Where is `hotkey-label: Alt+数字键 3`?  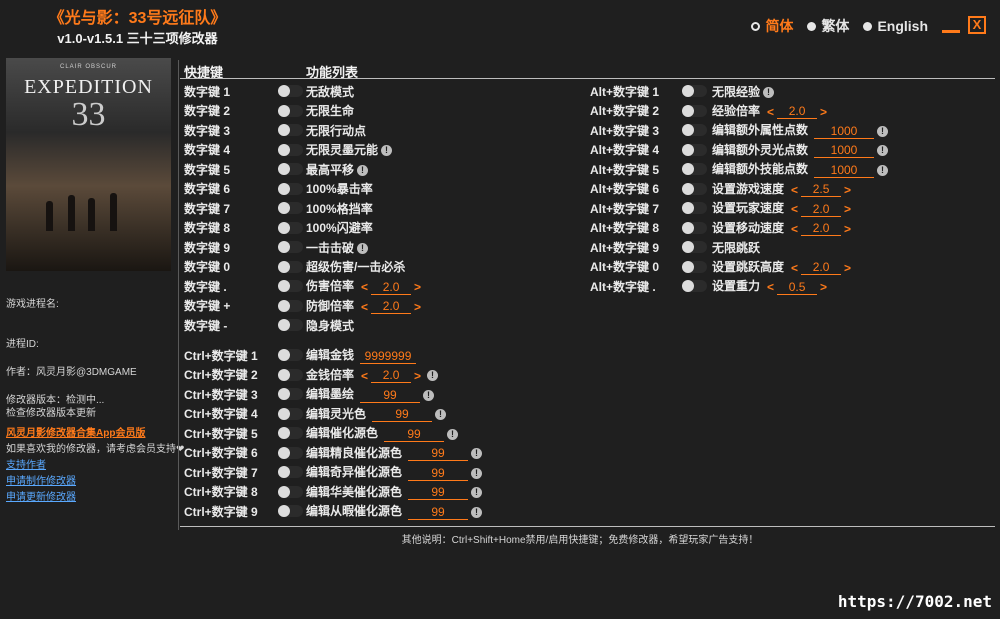
hotkey-label: Alt+数字键 3 is located at coordinates (625, 130).